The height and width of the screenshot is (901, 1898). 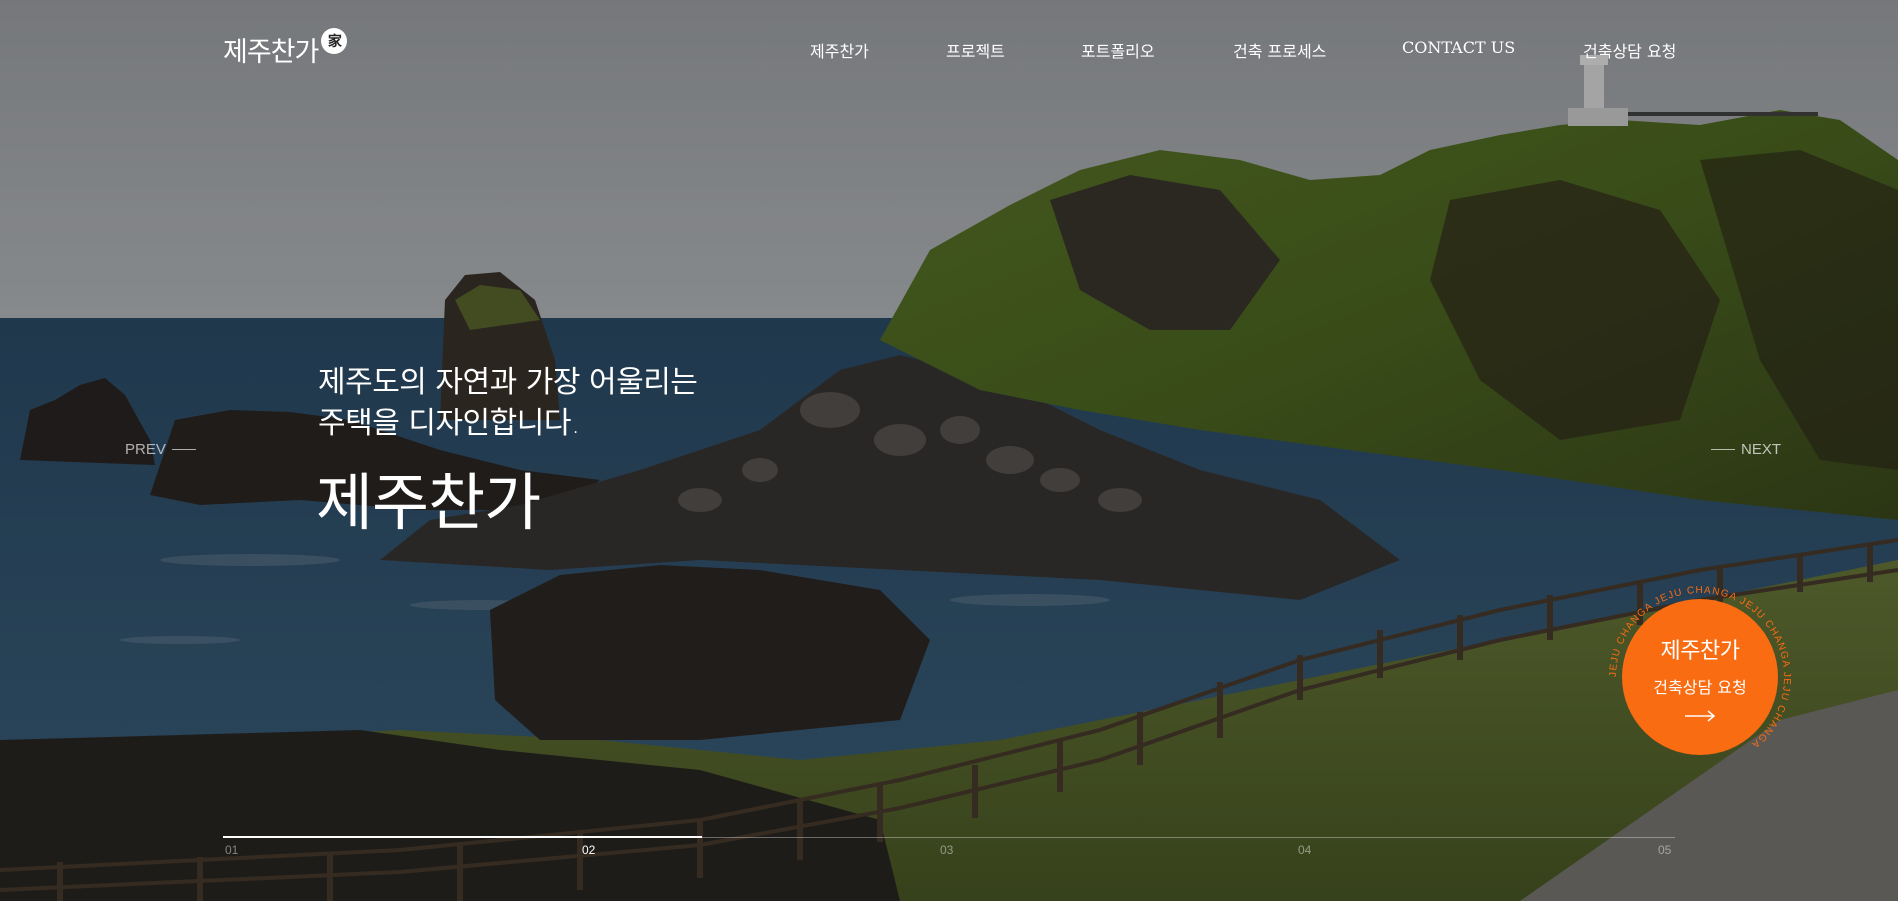 I want to click on slide-step-4: 04, so click(x=1304, y=850).